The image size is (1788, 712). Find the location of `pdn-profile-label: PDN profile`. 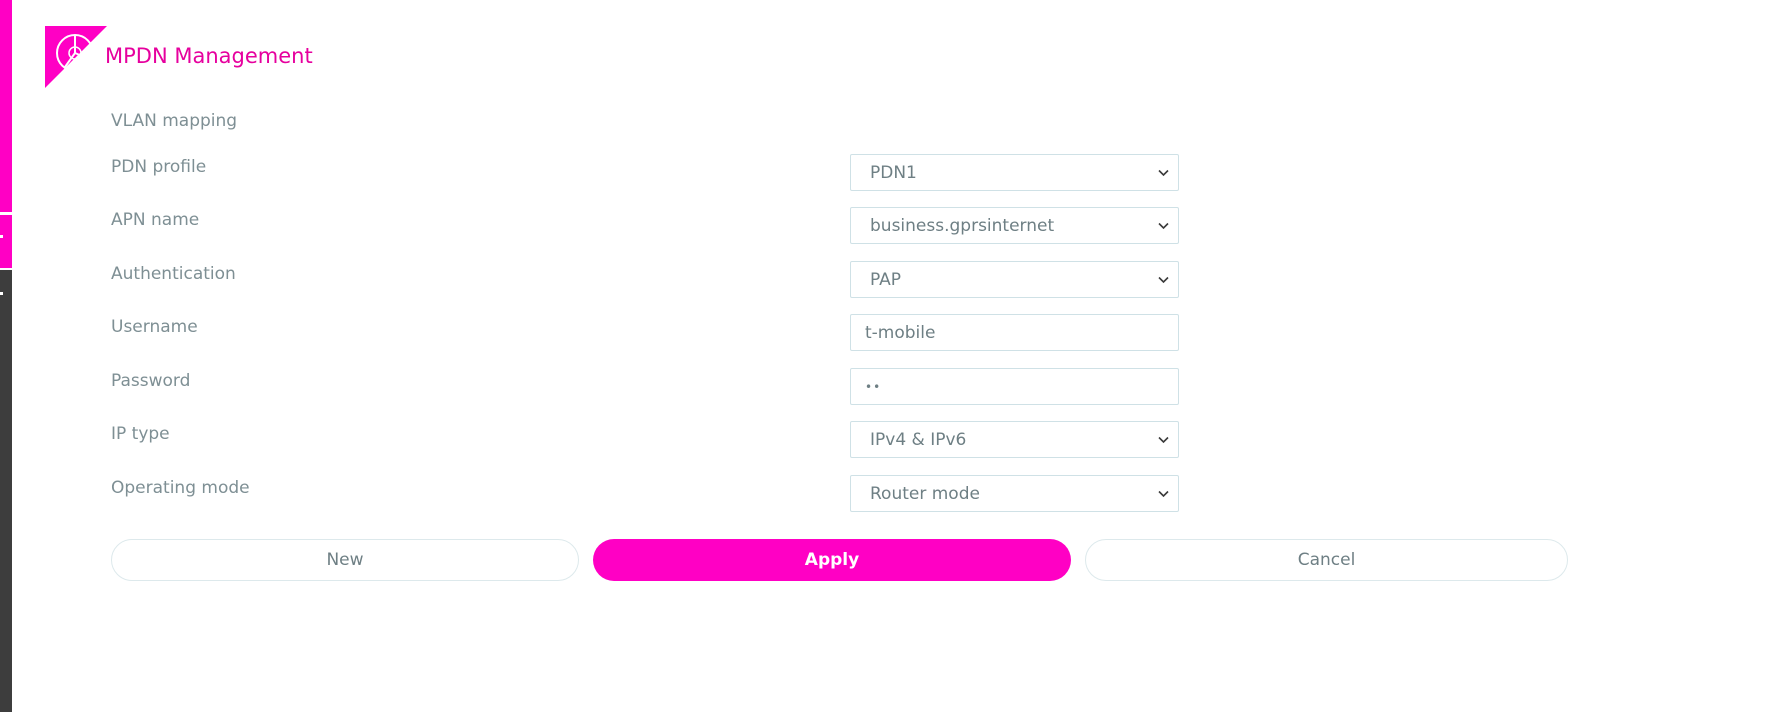

pdn-profile-label: PDN profile is located at coordinates (159, 167).